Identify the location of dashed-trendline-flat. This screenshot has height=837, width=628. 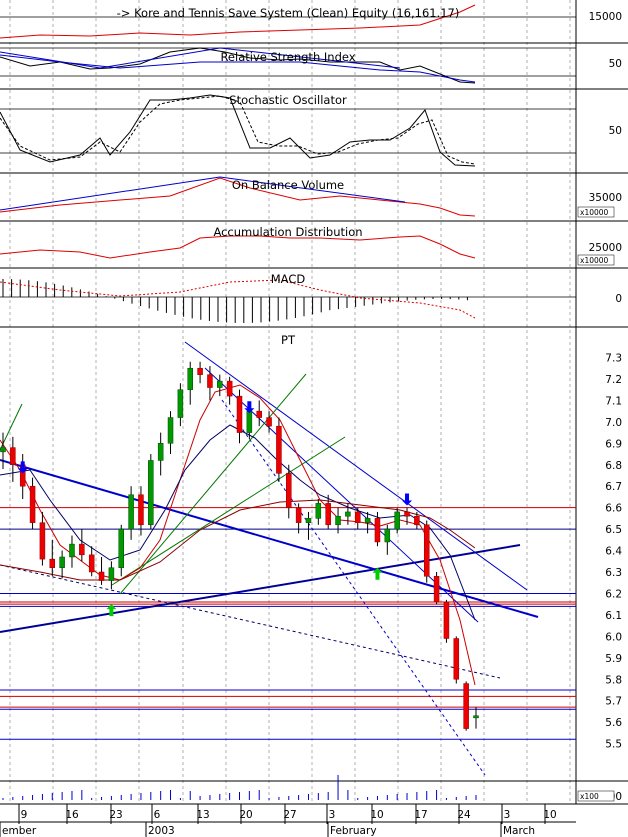
(250, 621).